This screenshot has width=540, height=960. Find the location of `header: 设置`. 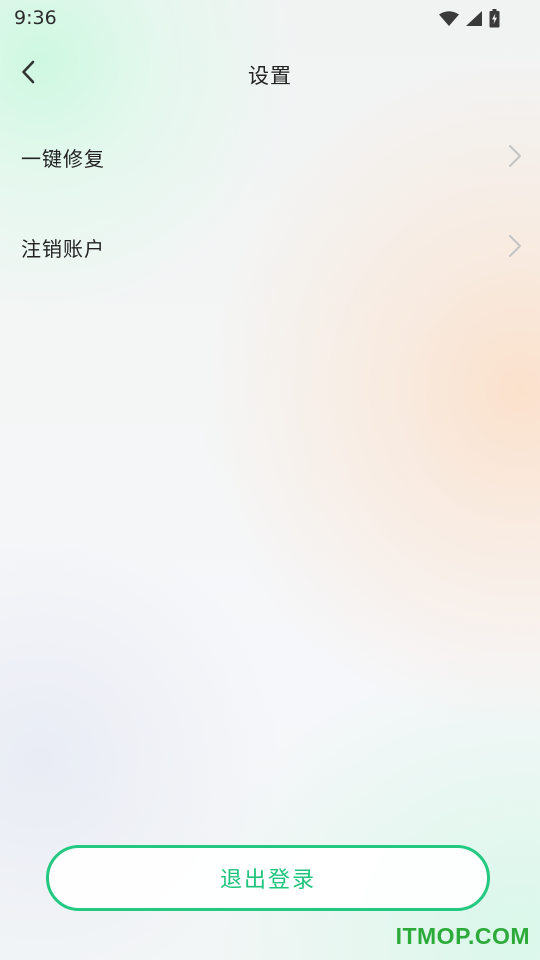

header: 设置 is located at coordinates (270, 74).